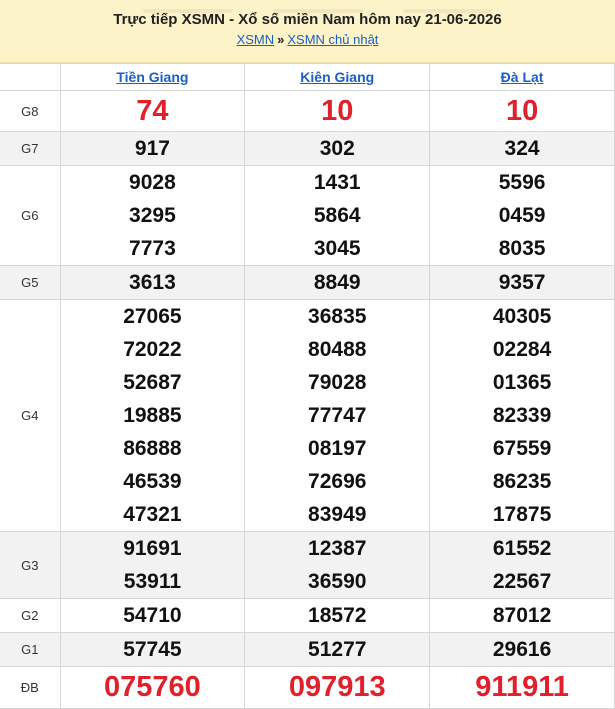  What do you see at coordinates (522, 565) in the screenshot?
I see `prize-cell: 61552 22567` at bounding box center [522, 565].